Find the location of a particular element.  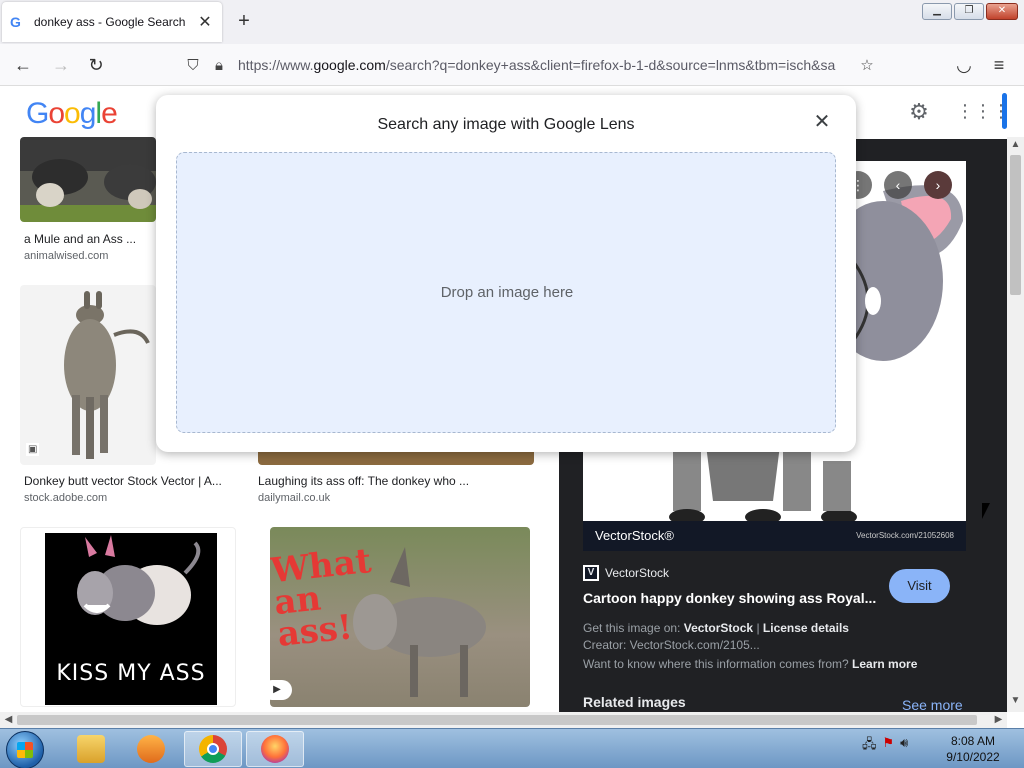

menu-icon: ≡ is located at coordinates (999, 65).